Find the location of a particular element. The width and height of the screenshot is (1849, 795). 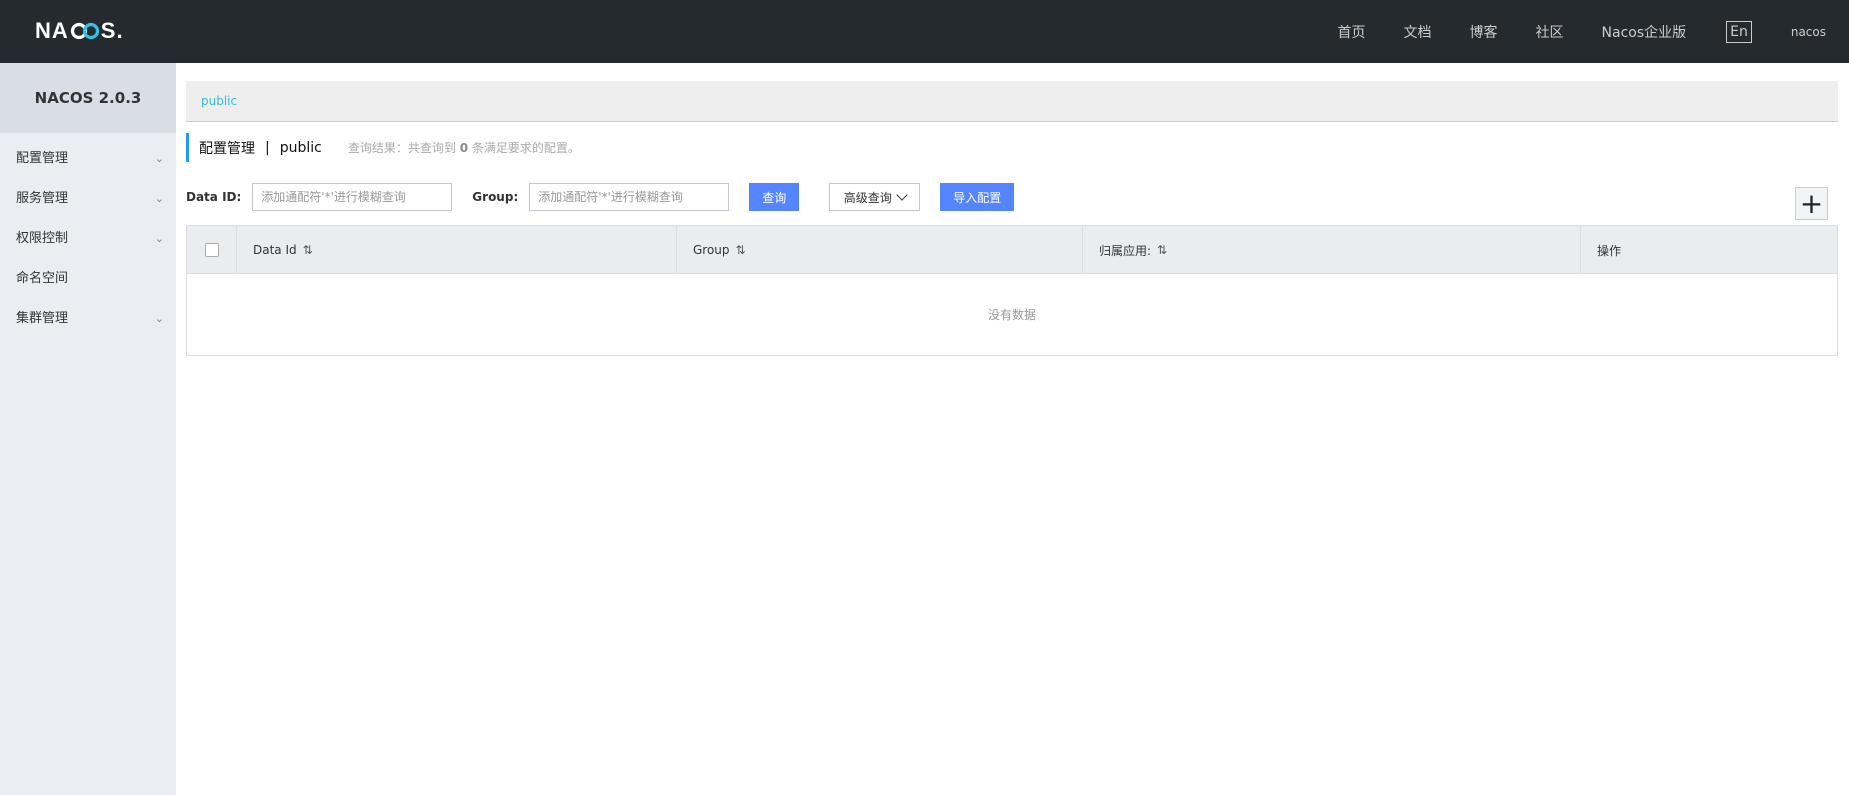

sidebar-item-label: 服务管理 is located at coordinates (42, 198).